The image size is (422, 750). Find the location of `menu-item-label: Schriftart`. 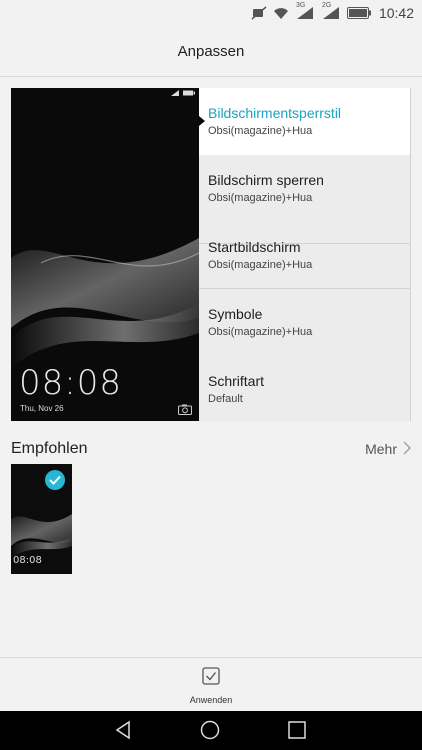

menu-item-label: Schriftart is located at coordinates (236, 381).